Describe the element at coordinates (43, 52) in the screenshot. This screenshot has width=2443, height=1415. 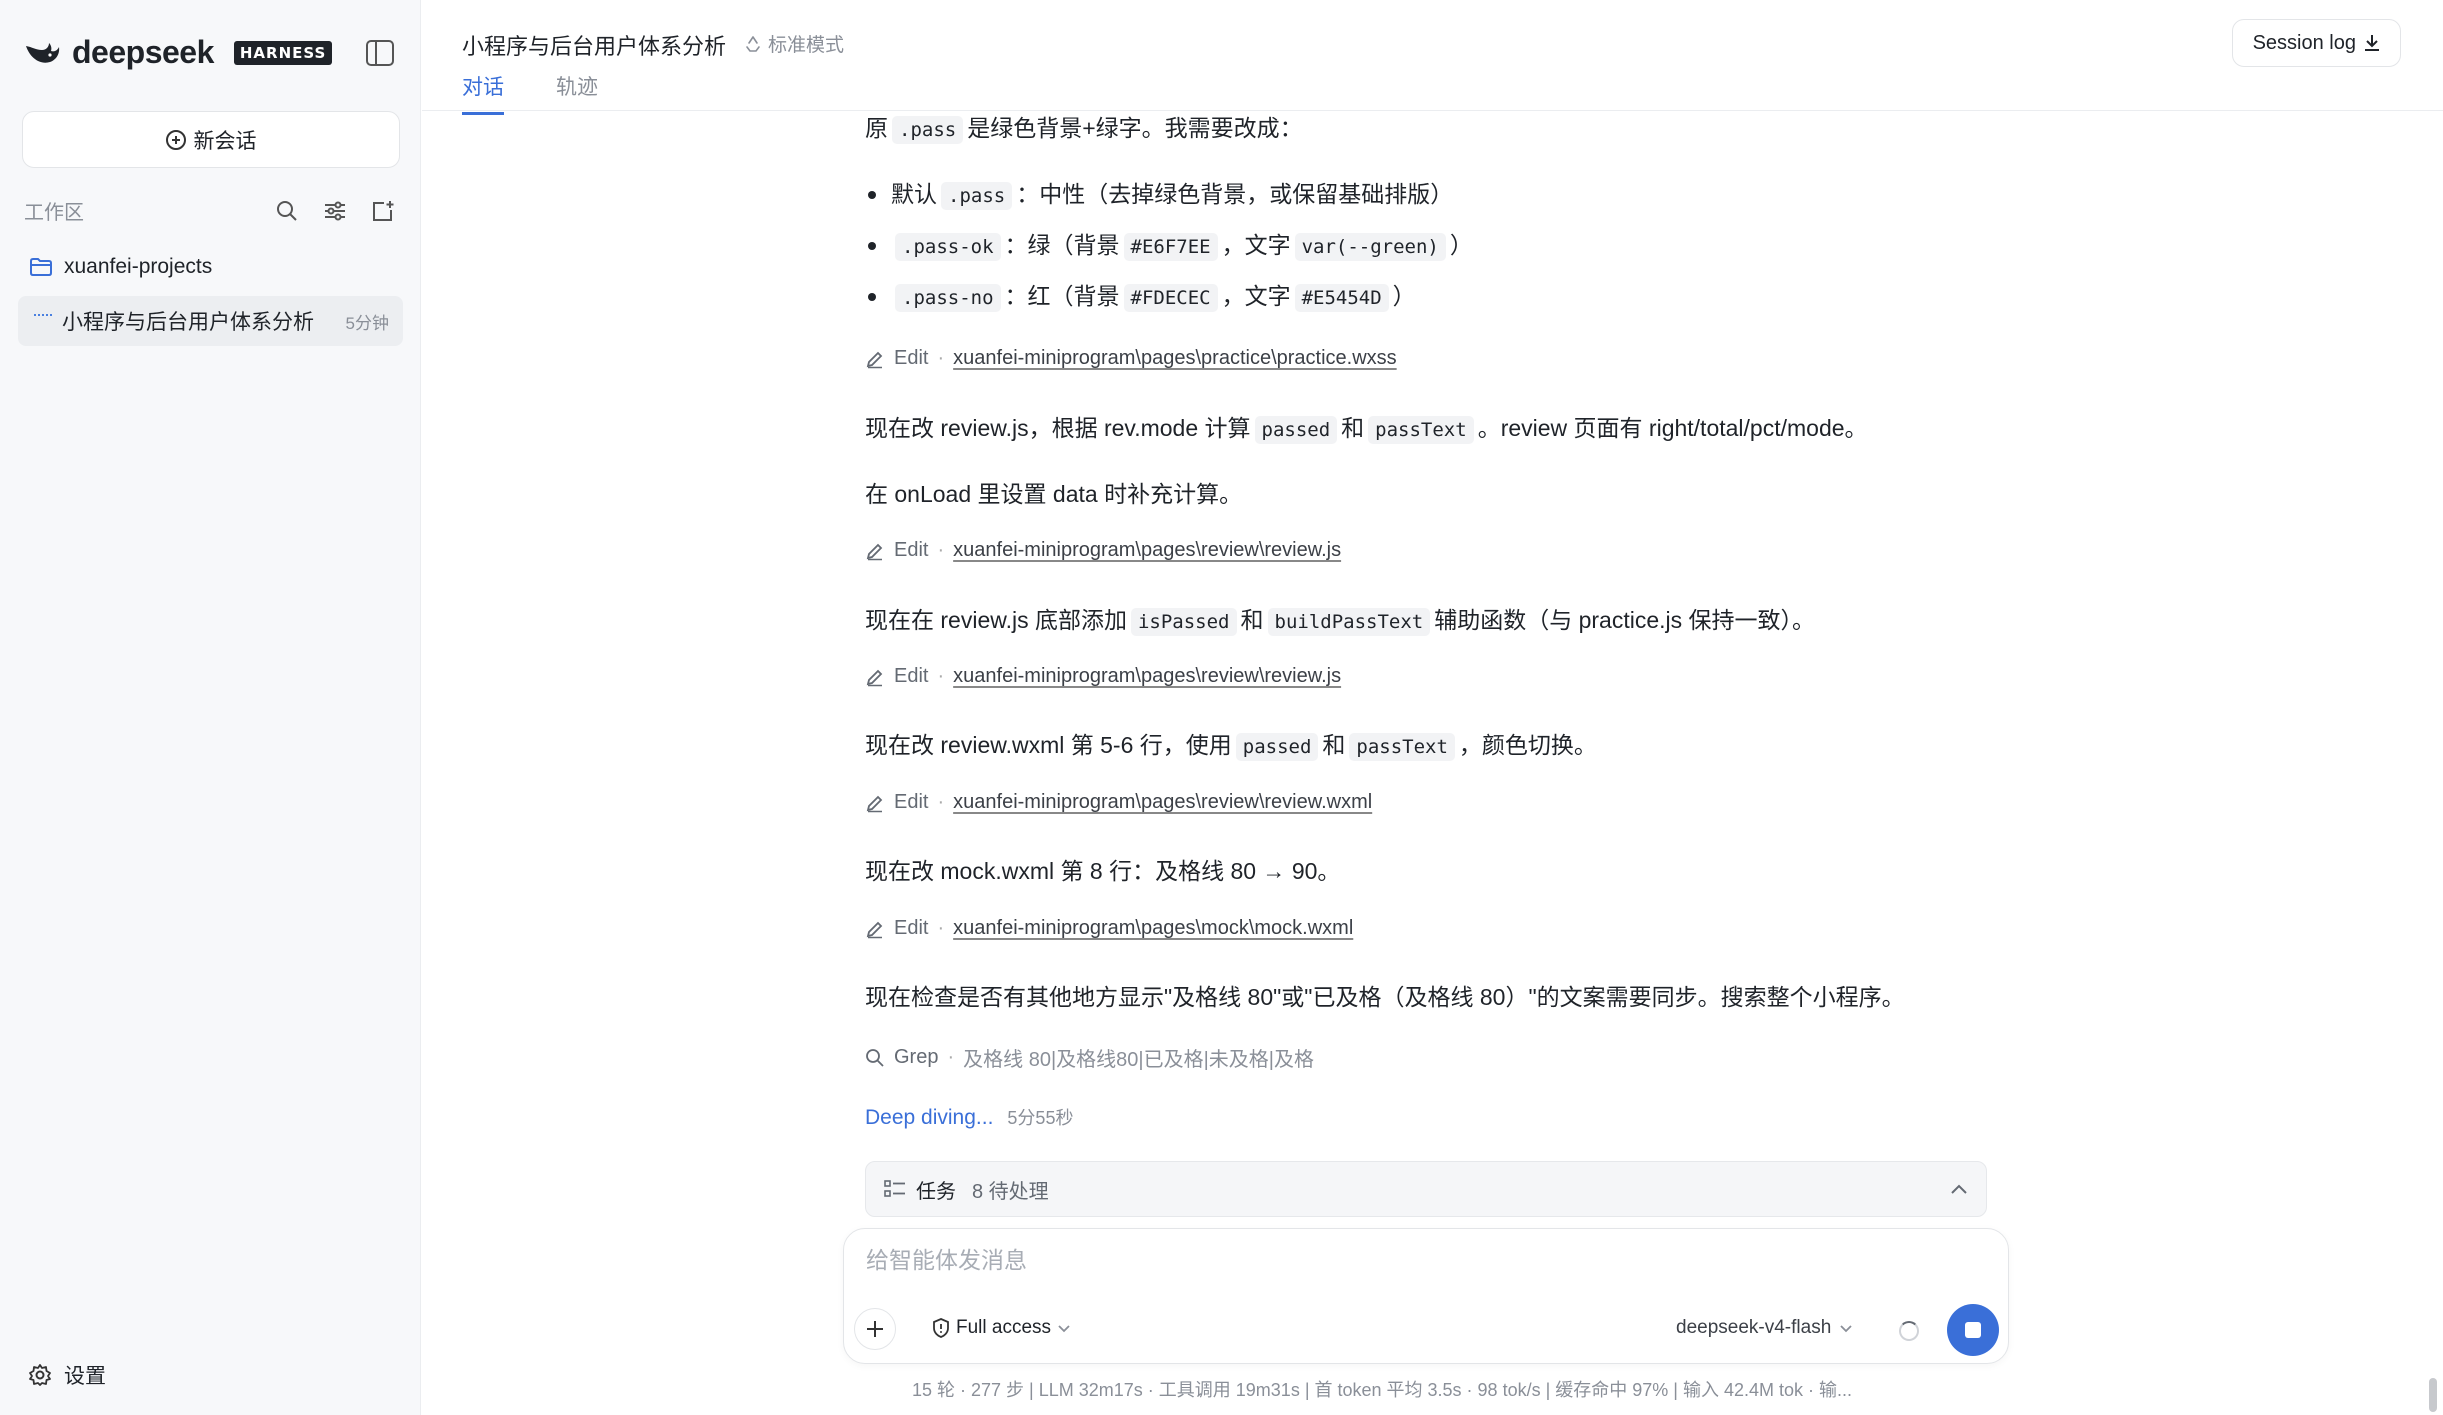
I see `whale-logo-icon` at that location.